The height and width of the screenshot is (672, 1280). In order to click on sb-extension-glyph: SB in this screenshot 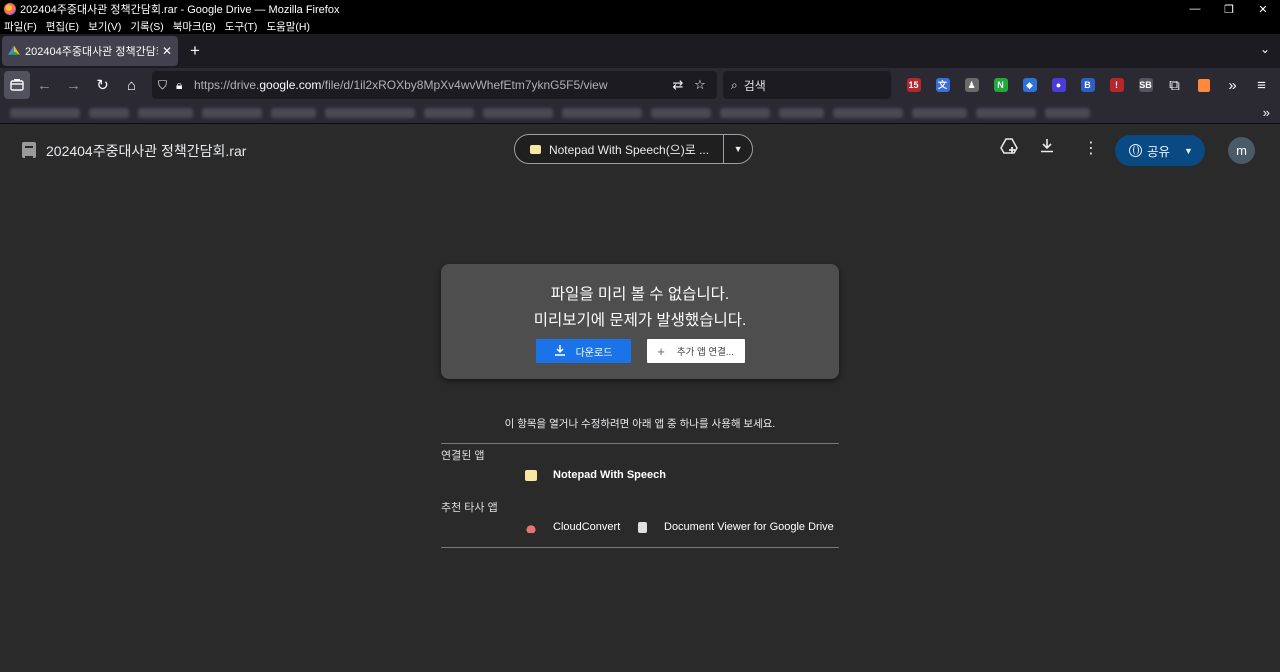, I will do `click(1145, 85)`.